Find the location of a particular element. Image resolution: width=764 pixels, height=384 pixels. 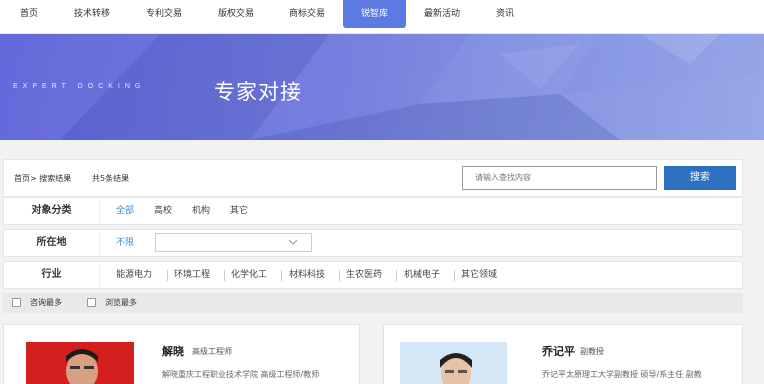

banner-subtitle: EXPERT DOCKING is located at coordinates (79, 86).